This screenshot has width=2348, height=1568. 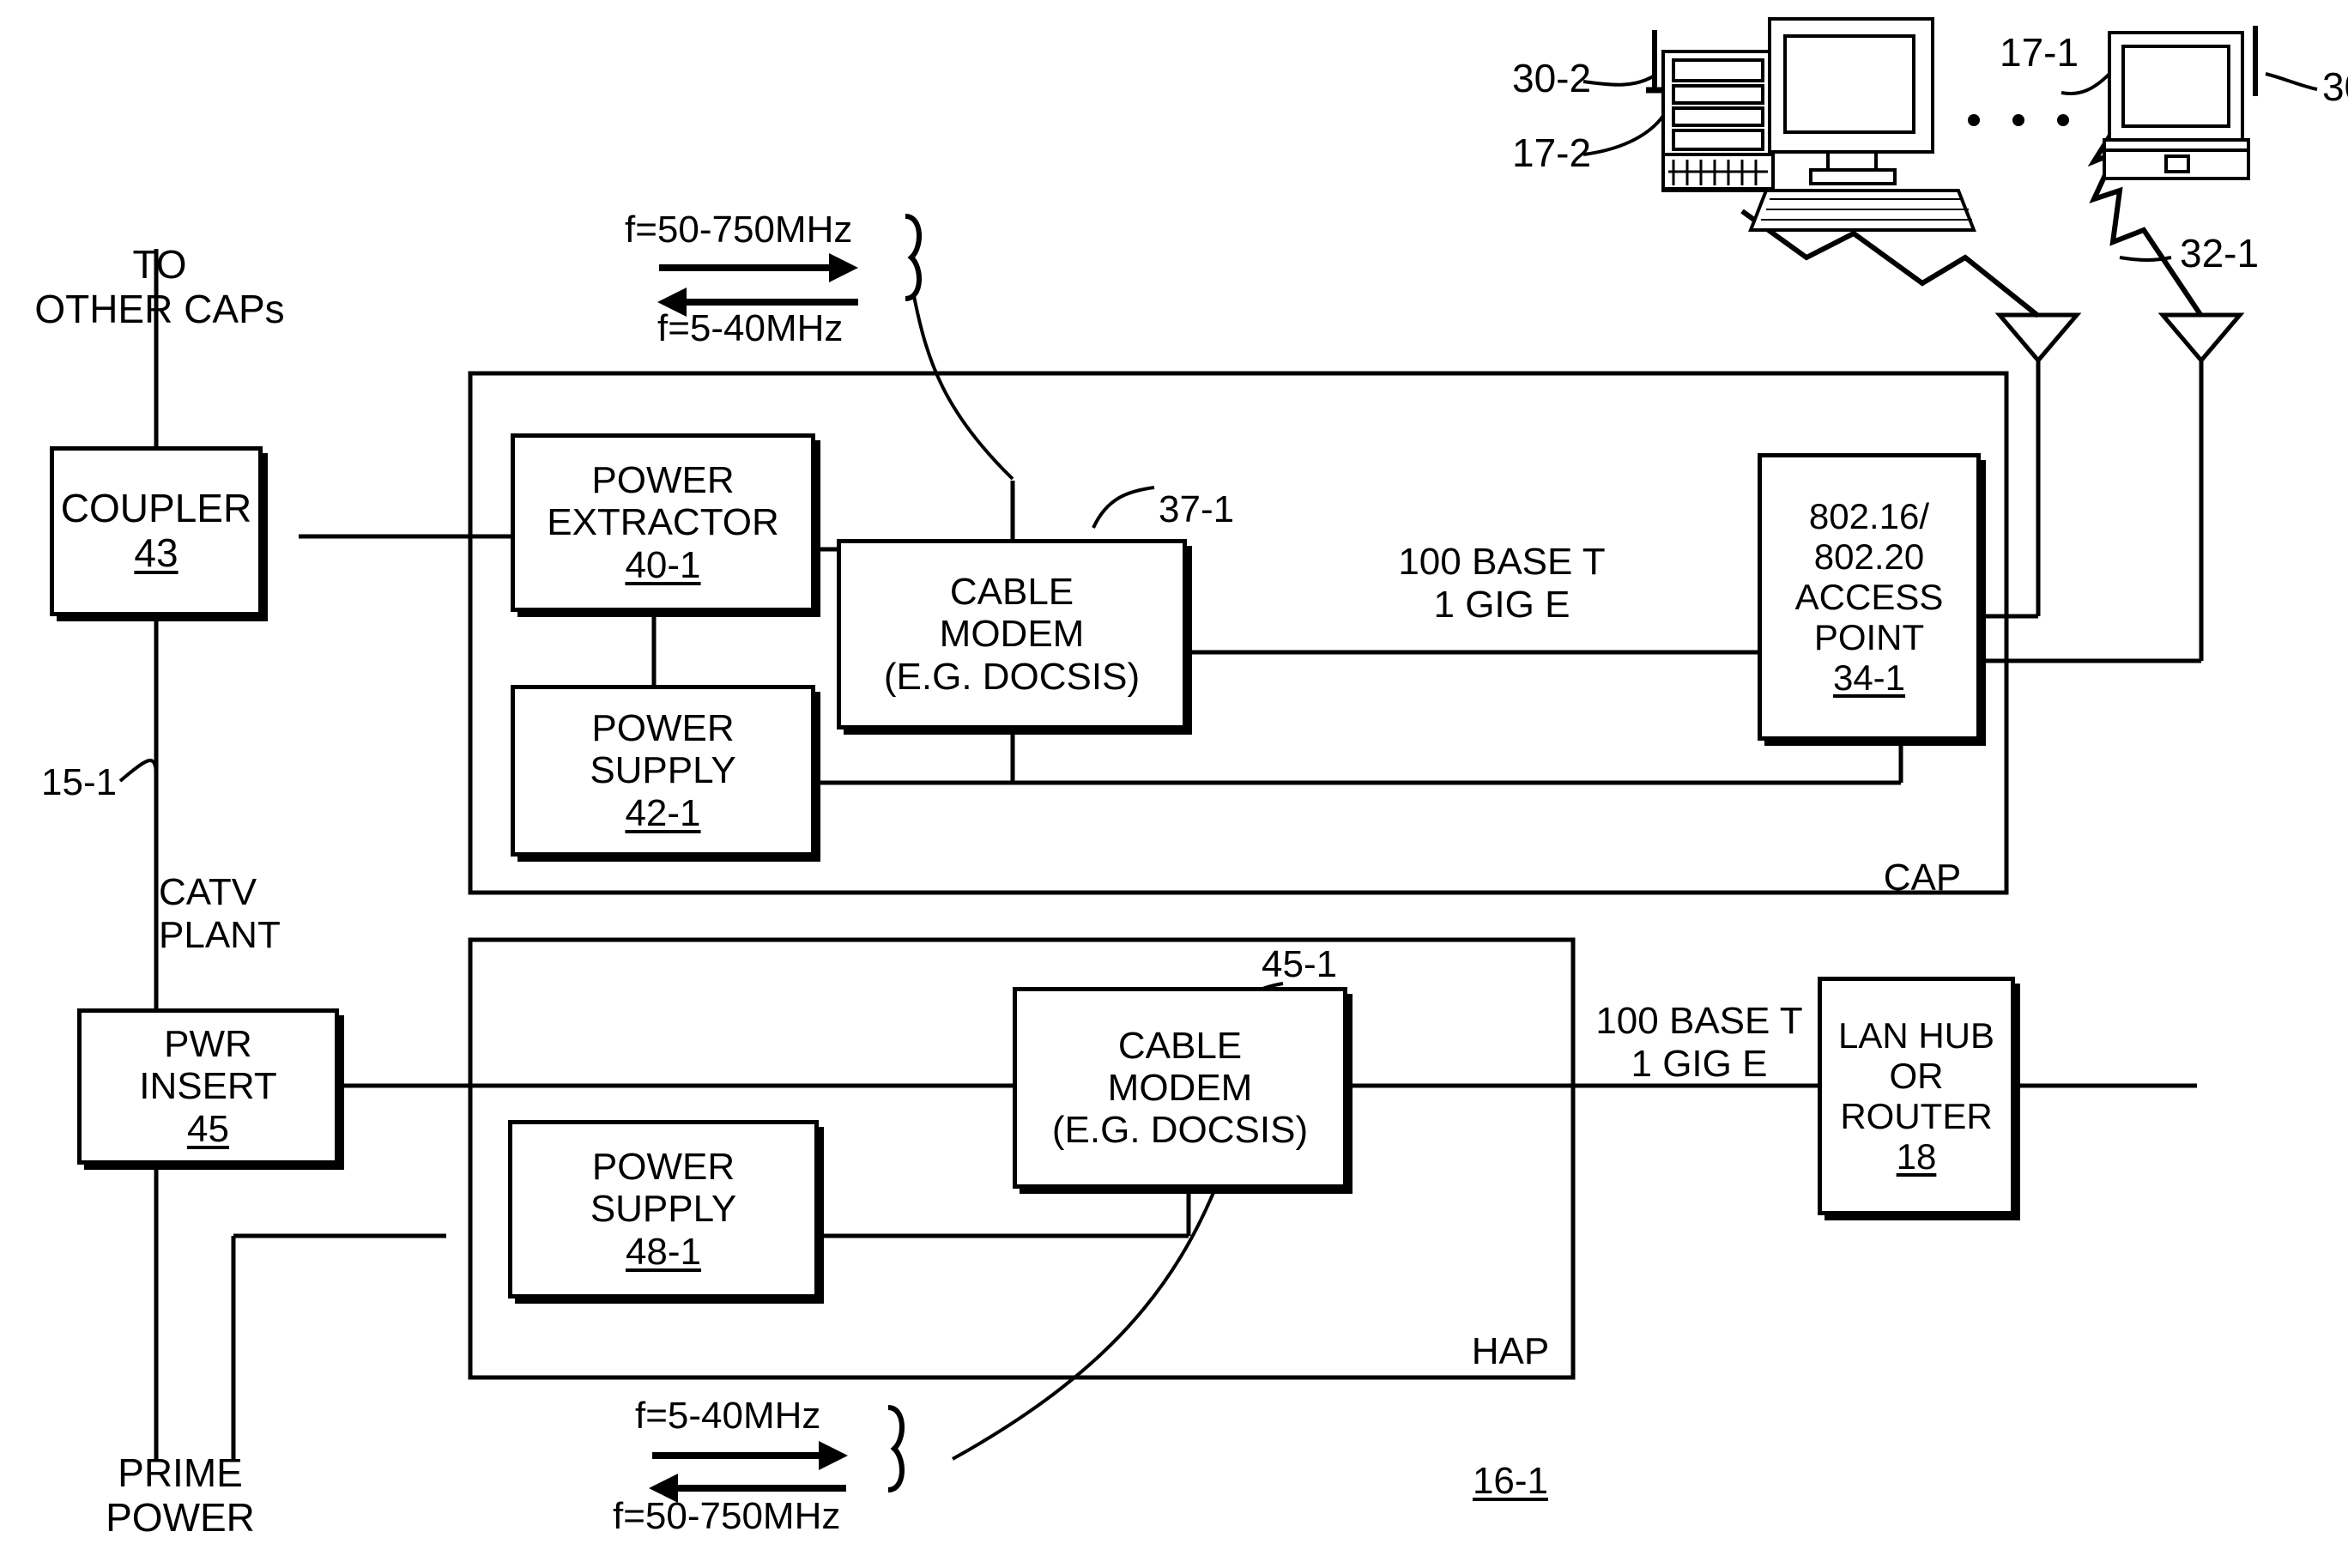 I want to click on access-point-number: 34-1, so click(x=1869, y=678).